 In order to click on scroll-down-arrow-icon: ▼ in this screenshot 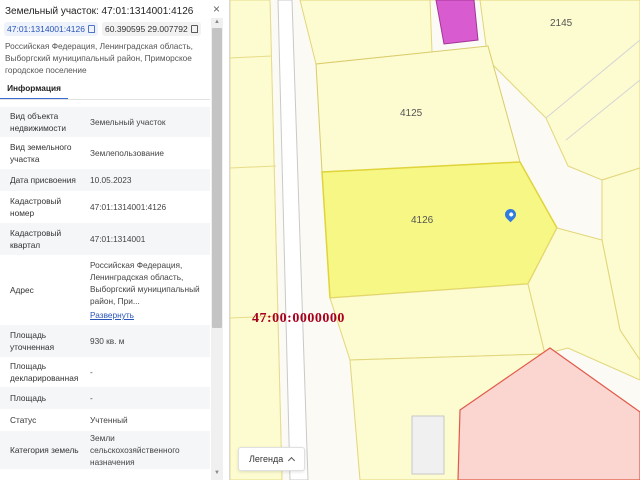, I will do `click(217, 473)`.